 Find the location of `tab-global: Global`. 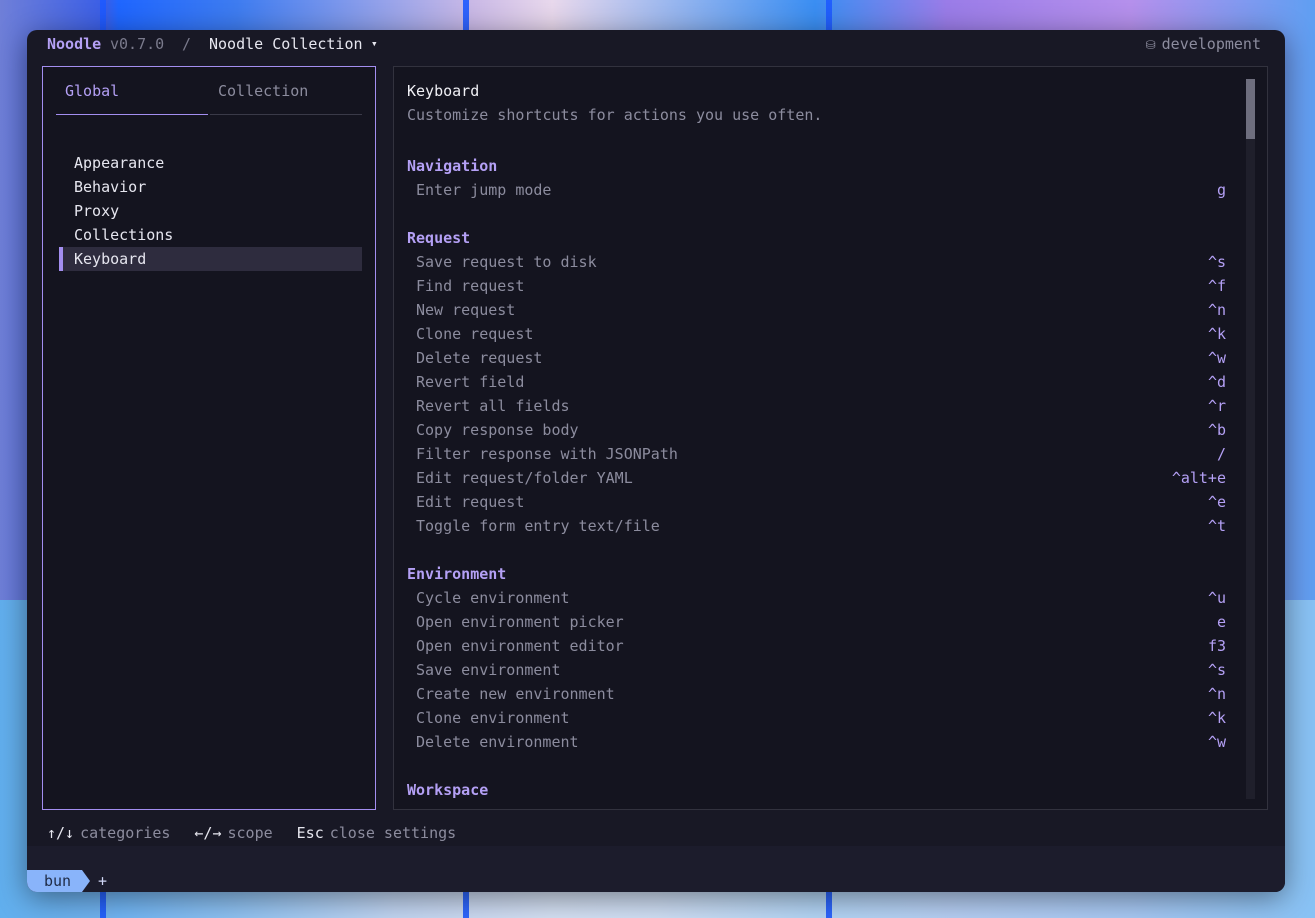

tab-global: Global is located at coordinates (132, 98).